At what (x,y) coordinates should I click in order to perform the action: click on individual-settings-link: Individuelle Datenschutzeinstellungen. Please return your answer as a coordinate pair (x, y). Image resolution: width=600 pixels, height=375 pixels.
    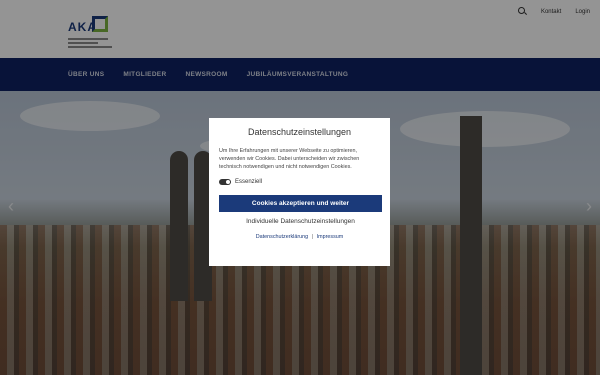
    Looking at the image, I should click on (300, 221).